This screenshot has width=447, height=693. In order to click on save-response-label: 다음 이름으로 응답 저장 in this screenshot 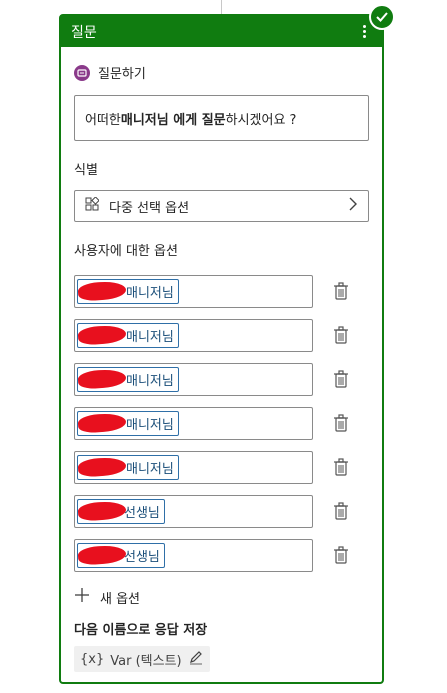, I will do `click(141, 630)`.